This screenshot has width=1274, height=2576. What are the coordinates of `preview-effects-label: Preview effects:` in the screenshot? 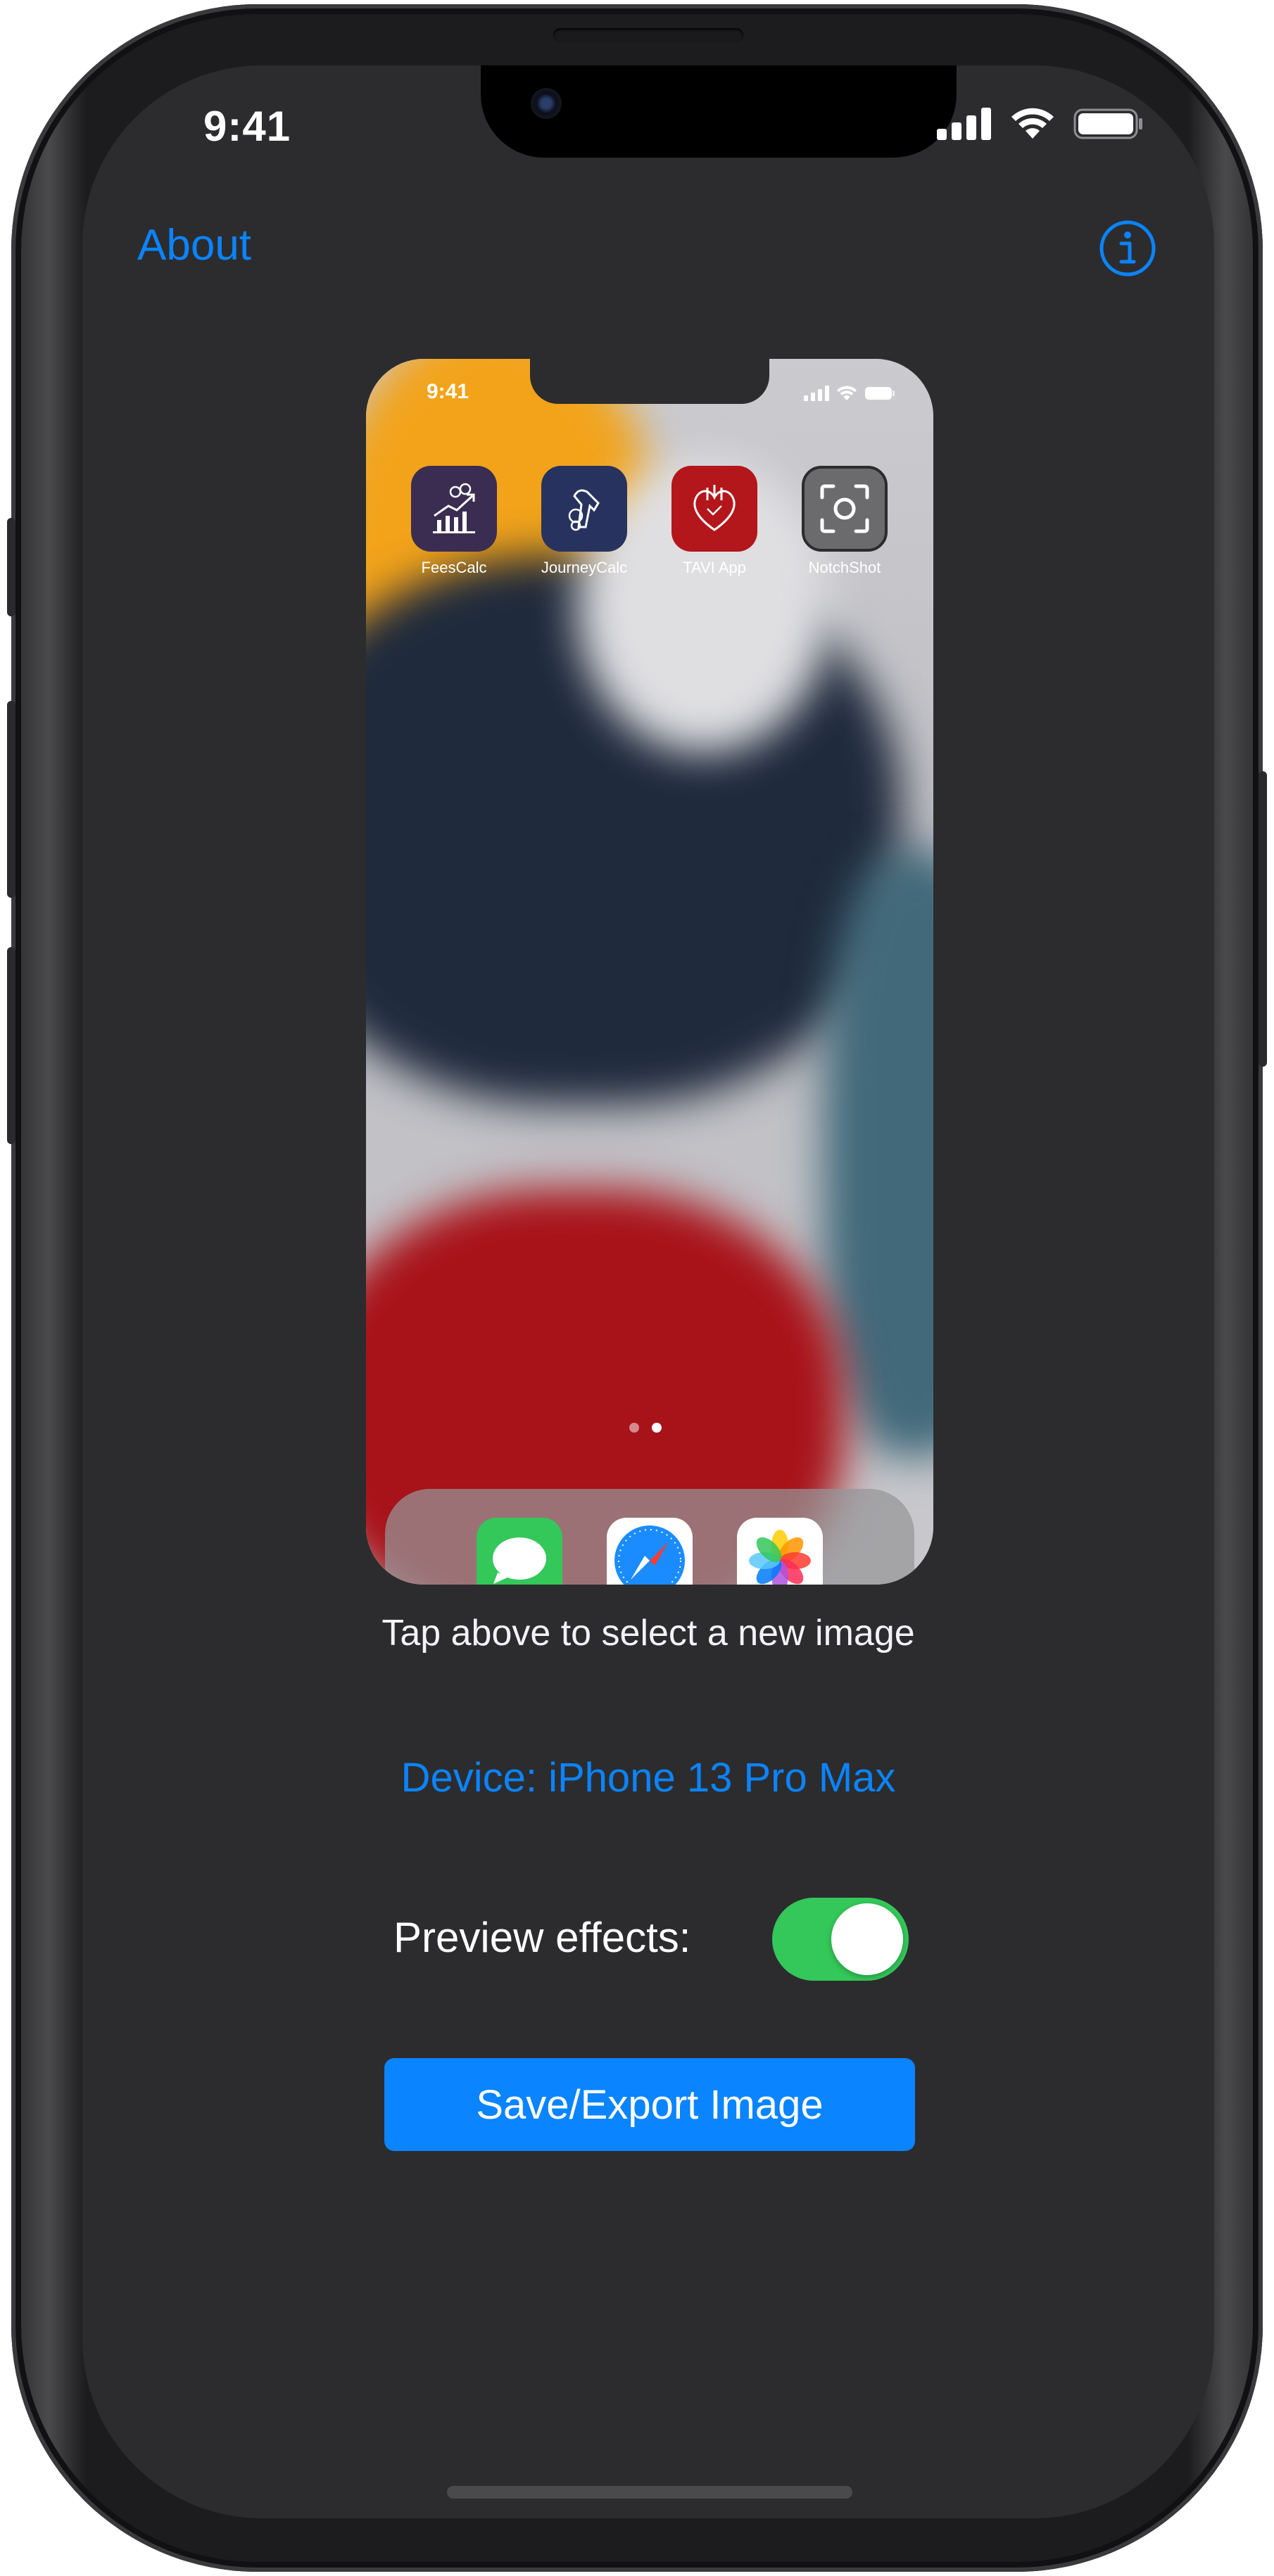 It's located at (542, 1937).